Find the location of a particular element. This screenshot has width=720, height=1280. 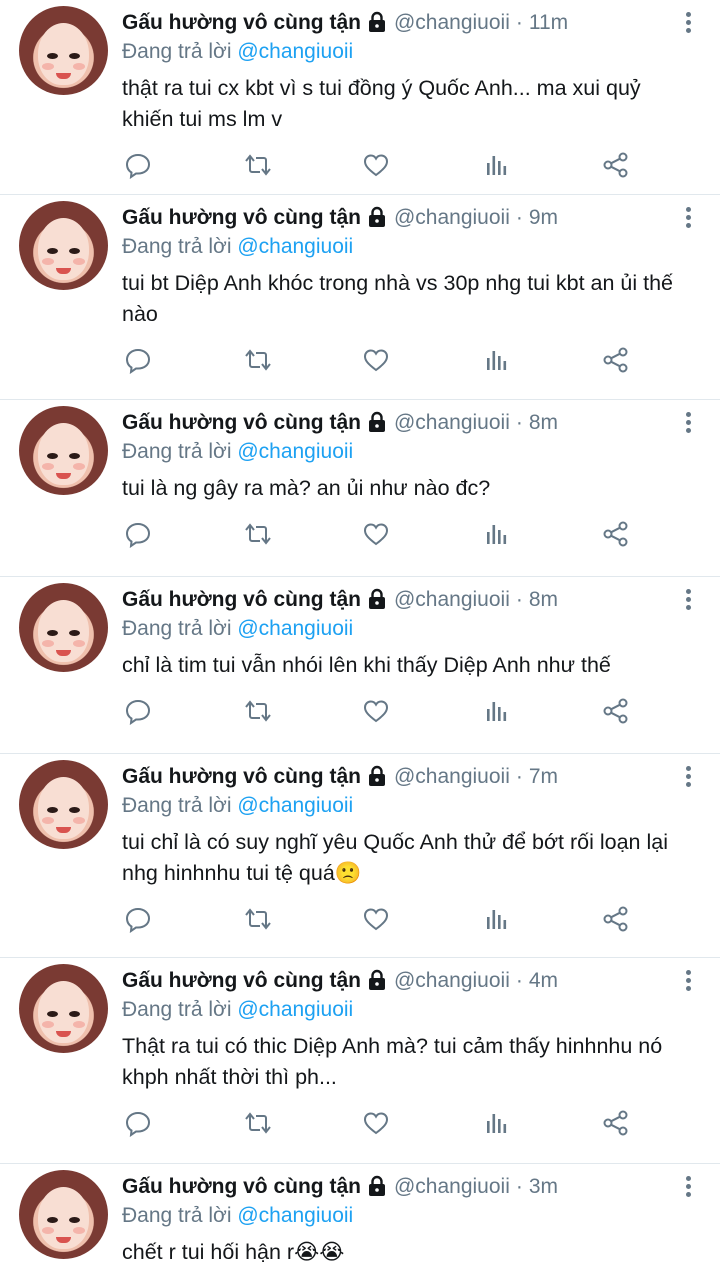

timestamp: 7m is located at coordinates (543, 777).